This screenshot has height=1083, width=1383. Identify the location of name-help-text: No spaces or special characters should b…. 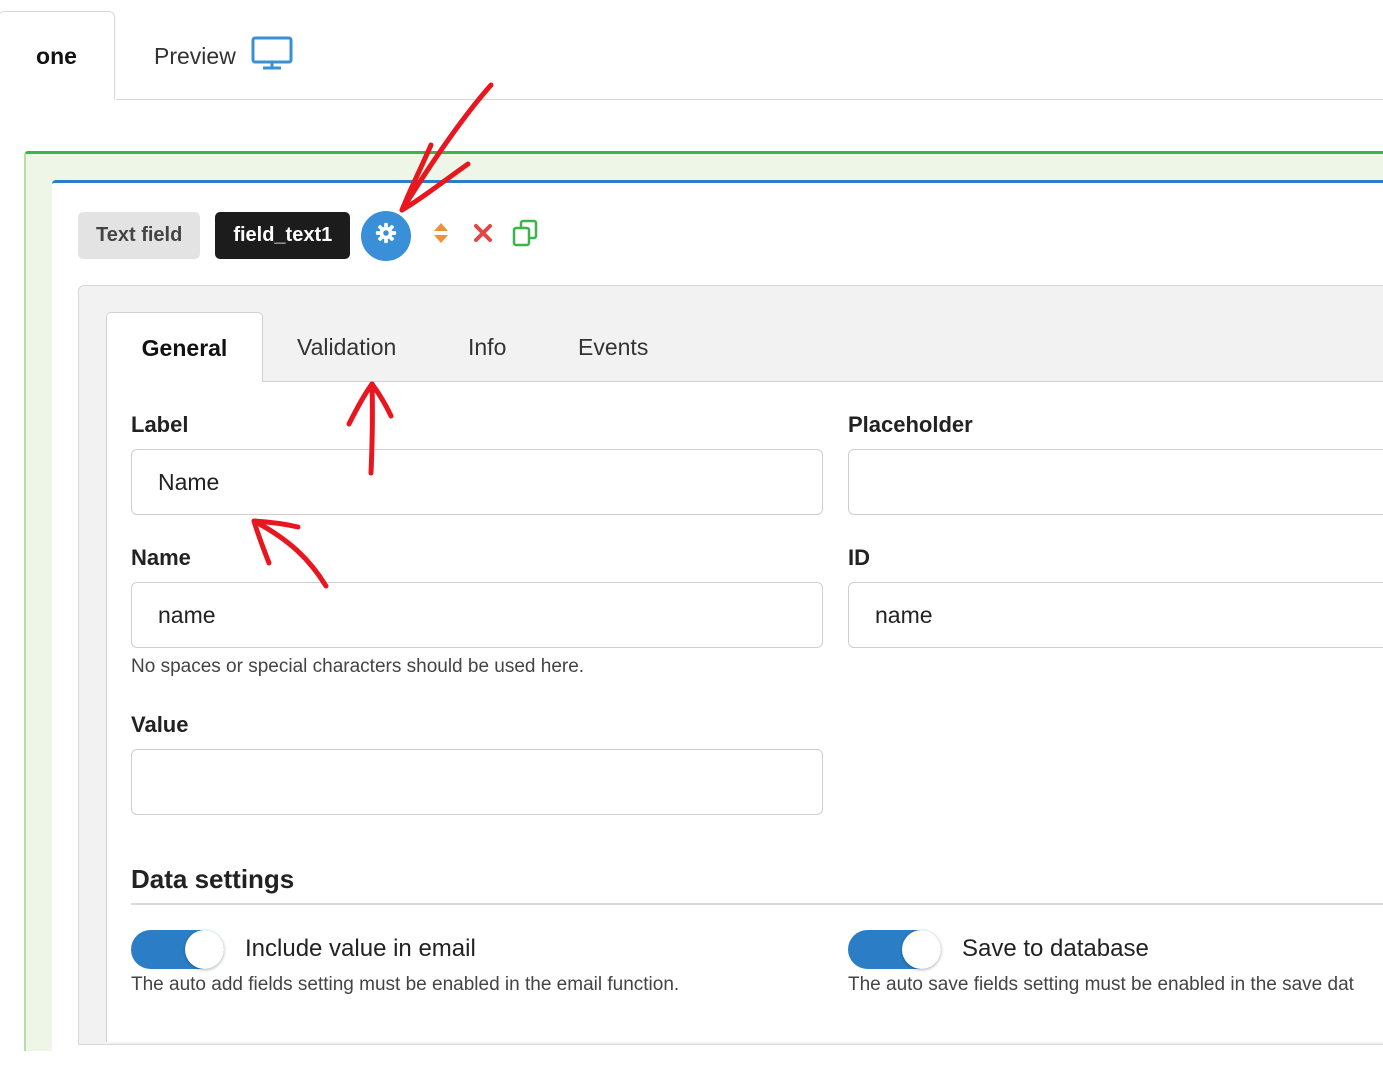
(358, 666).